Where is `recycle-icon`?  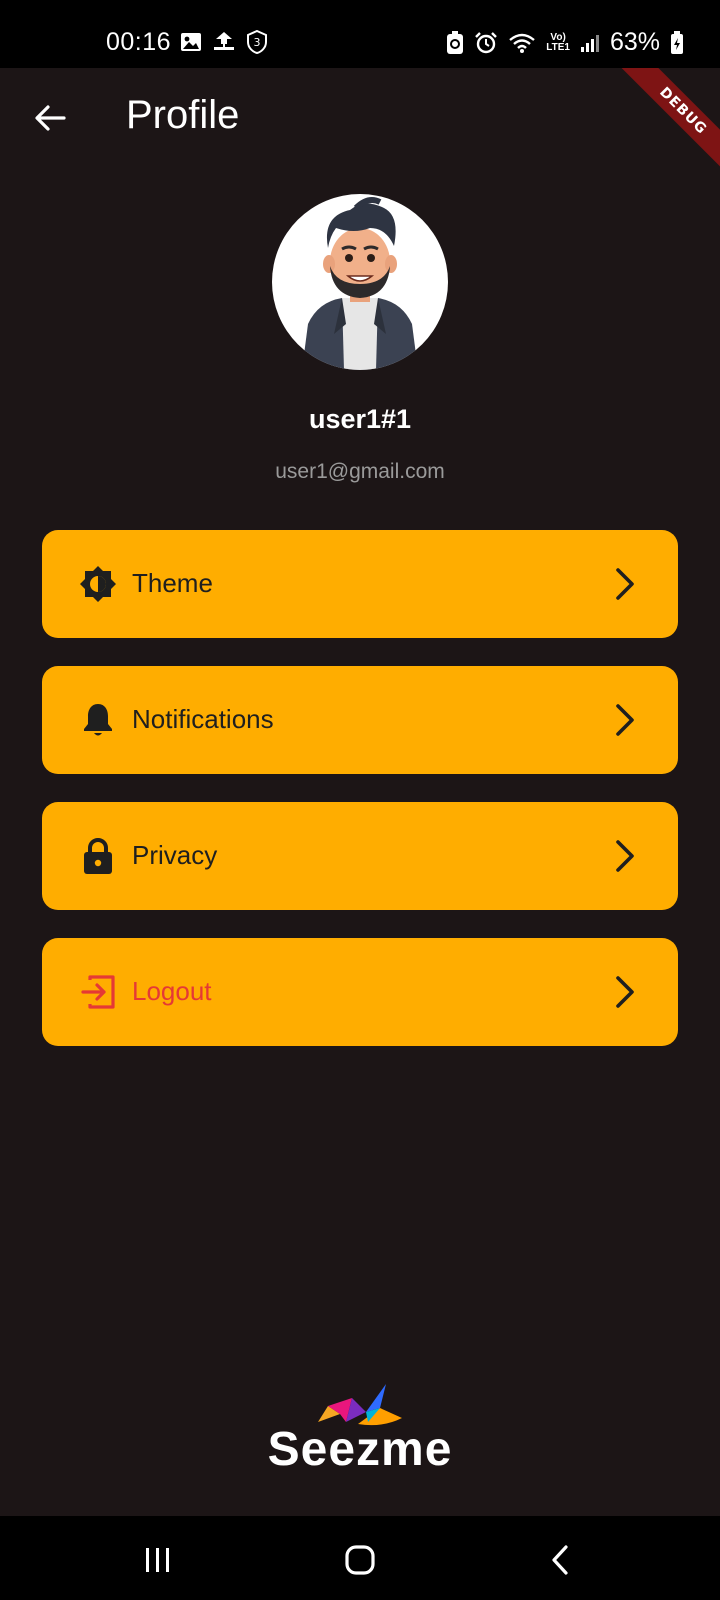
recycle-icon is located at coordinates (455, 42).